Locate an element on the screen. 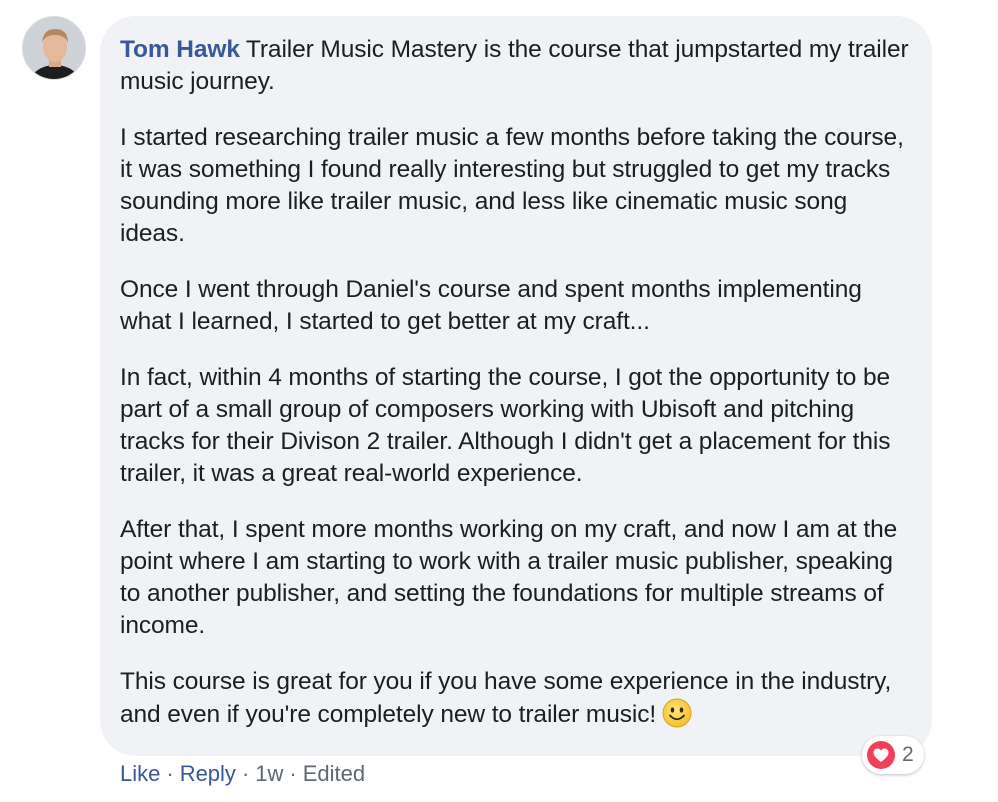 This screenshot has width=998, height=802. reaction-badge: 2 is located at coordinates (893, 755).